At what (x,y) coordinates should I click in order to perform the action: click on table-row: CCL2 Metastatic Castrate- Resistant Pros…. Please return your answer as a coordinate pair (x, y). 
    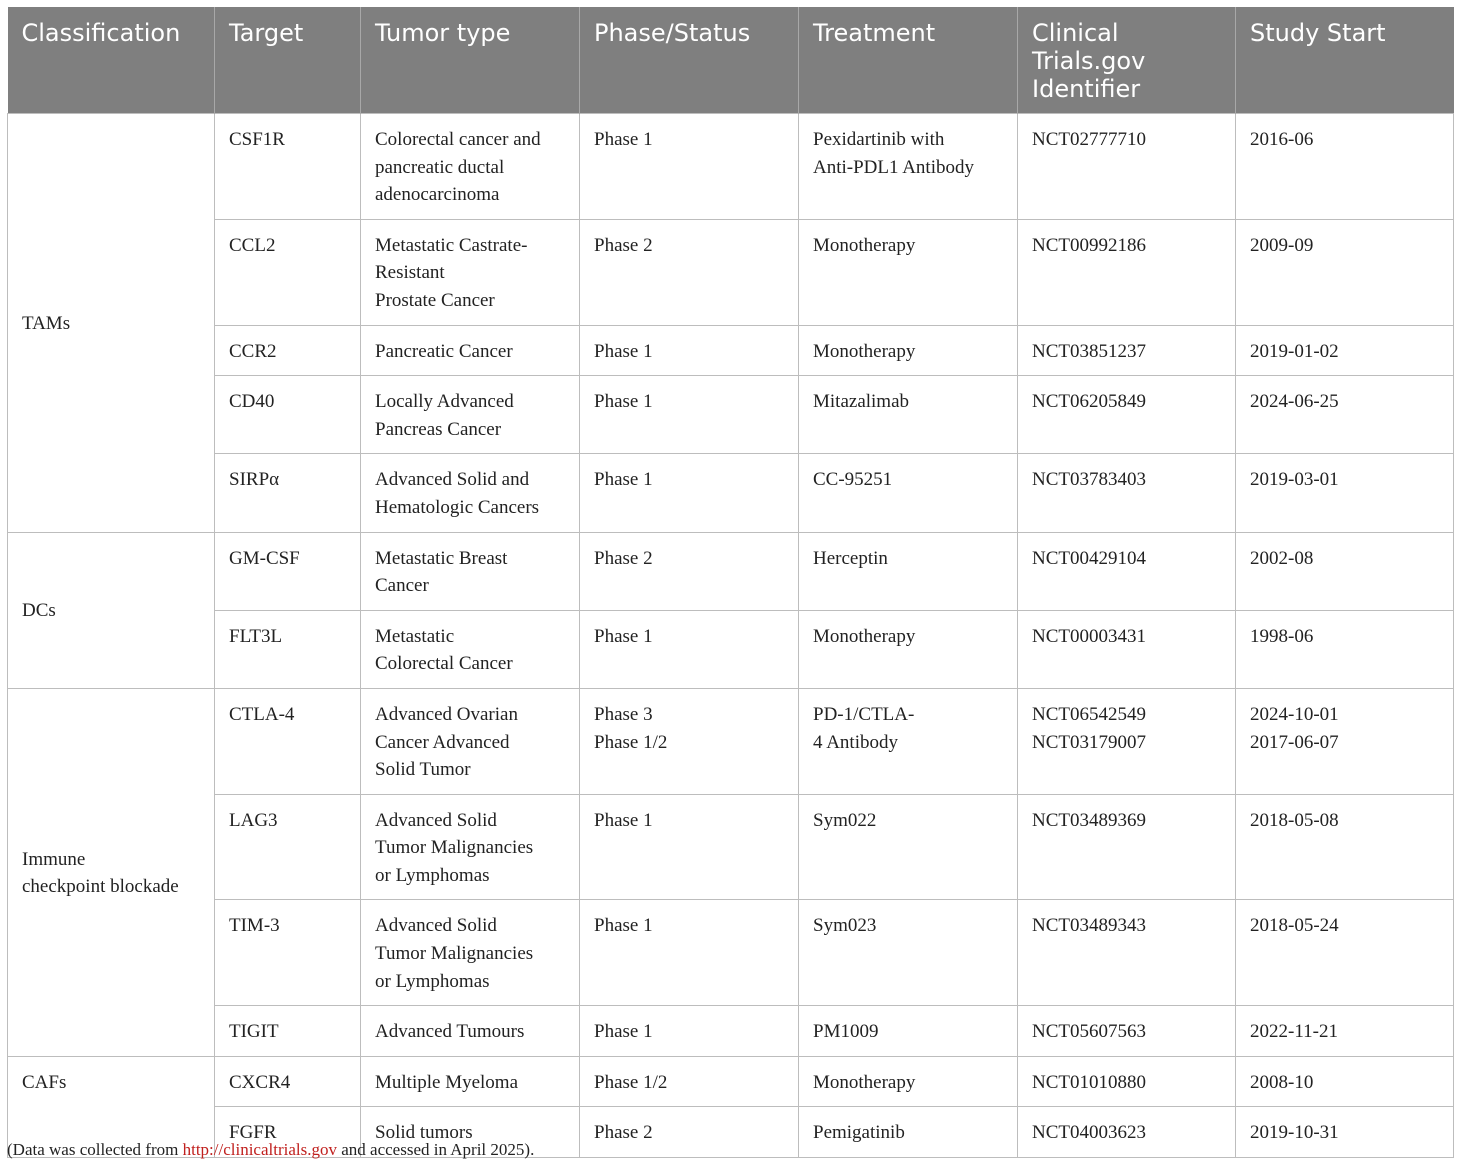
    Looking at the image, I should click on (731, 272).